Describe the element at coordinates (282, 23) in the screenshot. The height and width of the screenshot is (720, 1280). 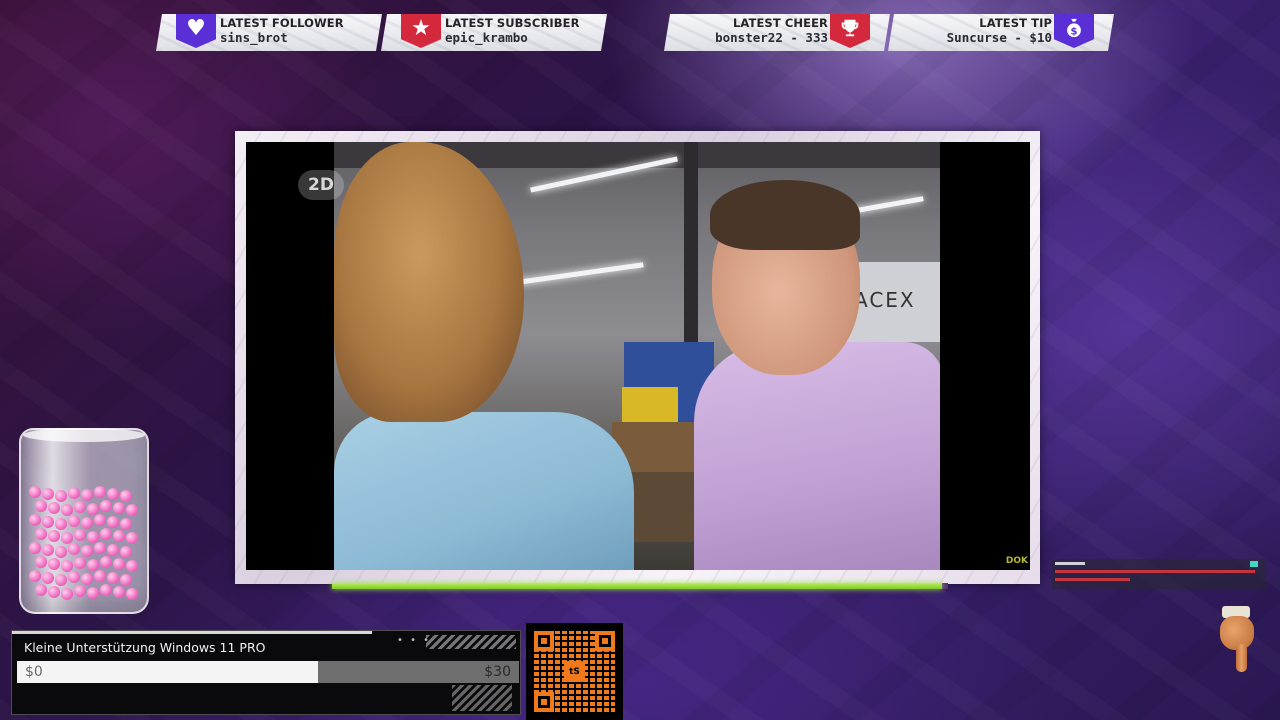
I see `alert-title: LATEST FOLLOWER` at that location.